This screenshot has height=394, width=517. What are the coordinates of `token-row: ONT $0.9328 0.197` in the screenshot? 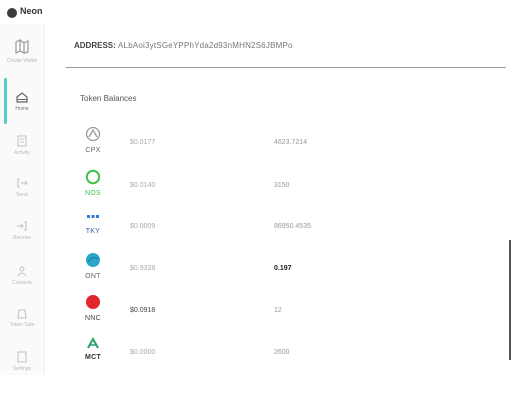 It's located at (290, 269).